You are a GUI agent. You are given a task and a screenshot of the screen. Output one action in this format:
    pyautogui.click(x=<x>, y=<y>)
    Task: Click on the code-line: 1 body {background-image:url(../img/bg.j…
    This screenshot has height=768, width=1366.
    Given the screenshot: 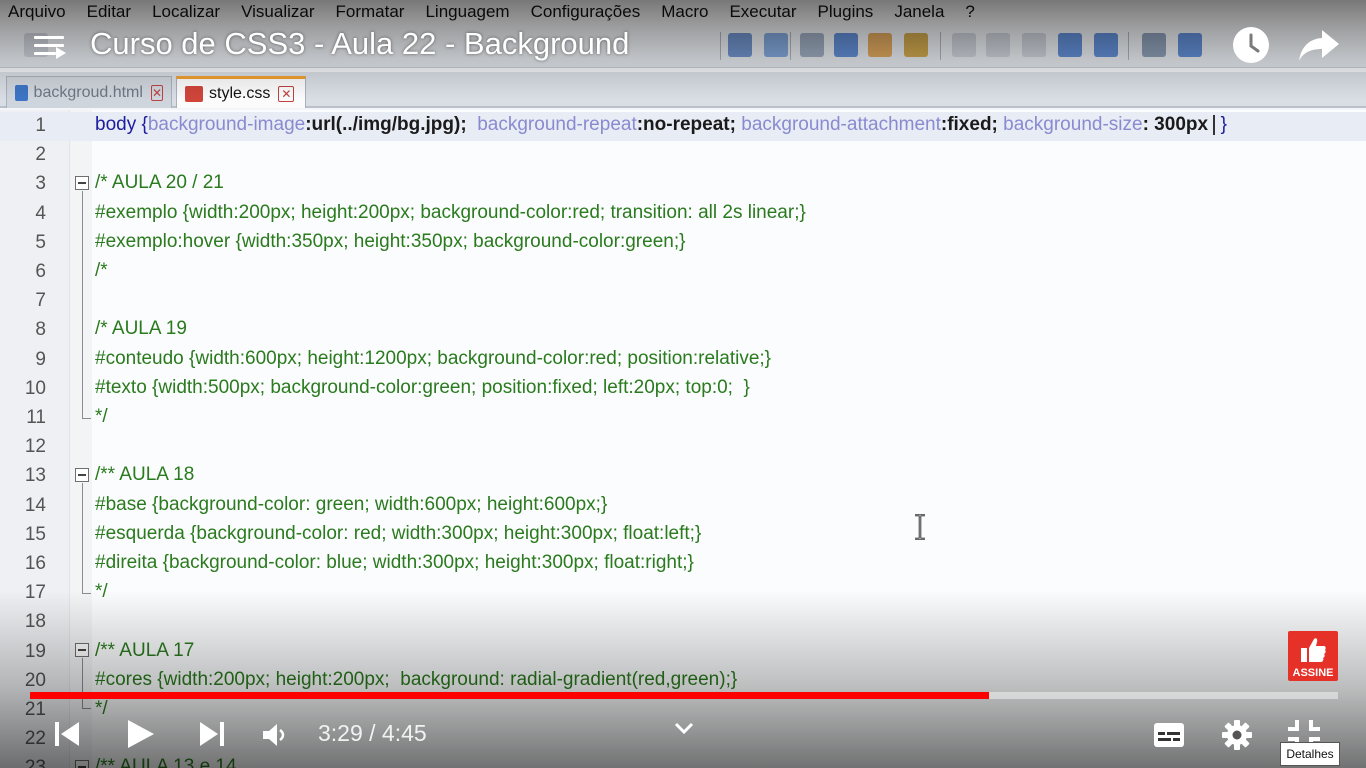 What is the action you would take?
    pyautogui.click(x=683, y=126)
    